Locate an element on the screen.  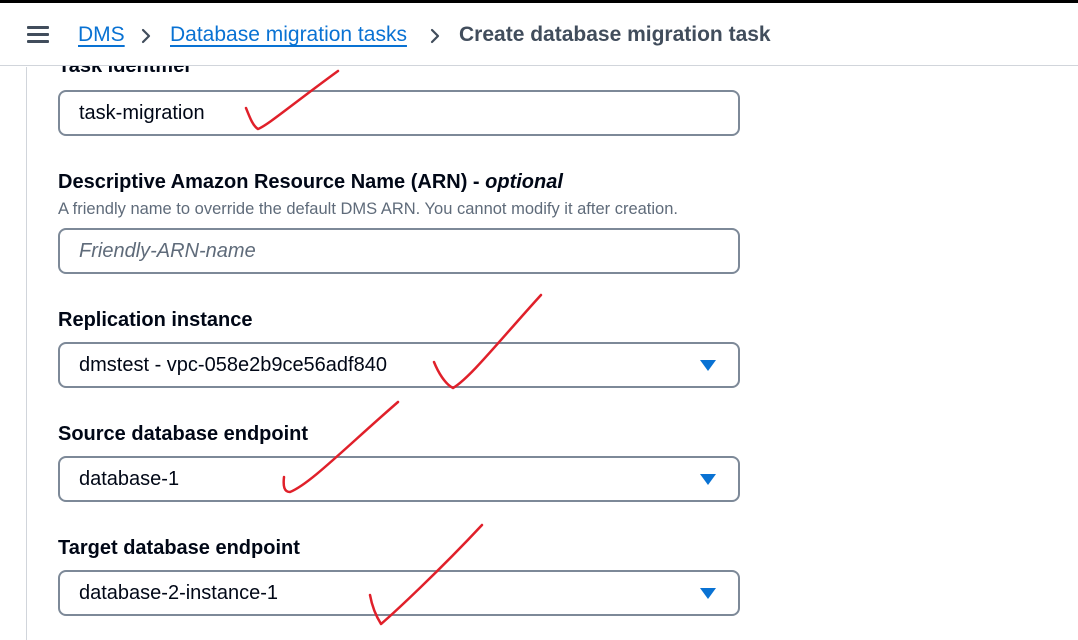
arn-input is located at coordinates (399, 251).